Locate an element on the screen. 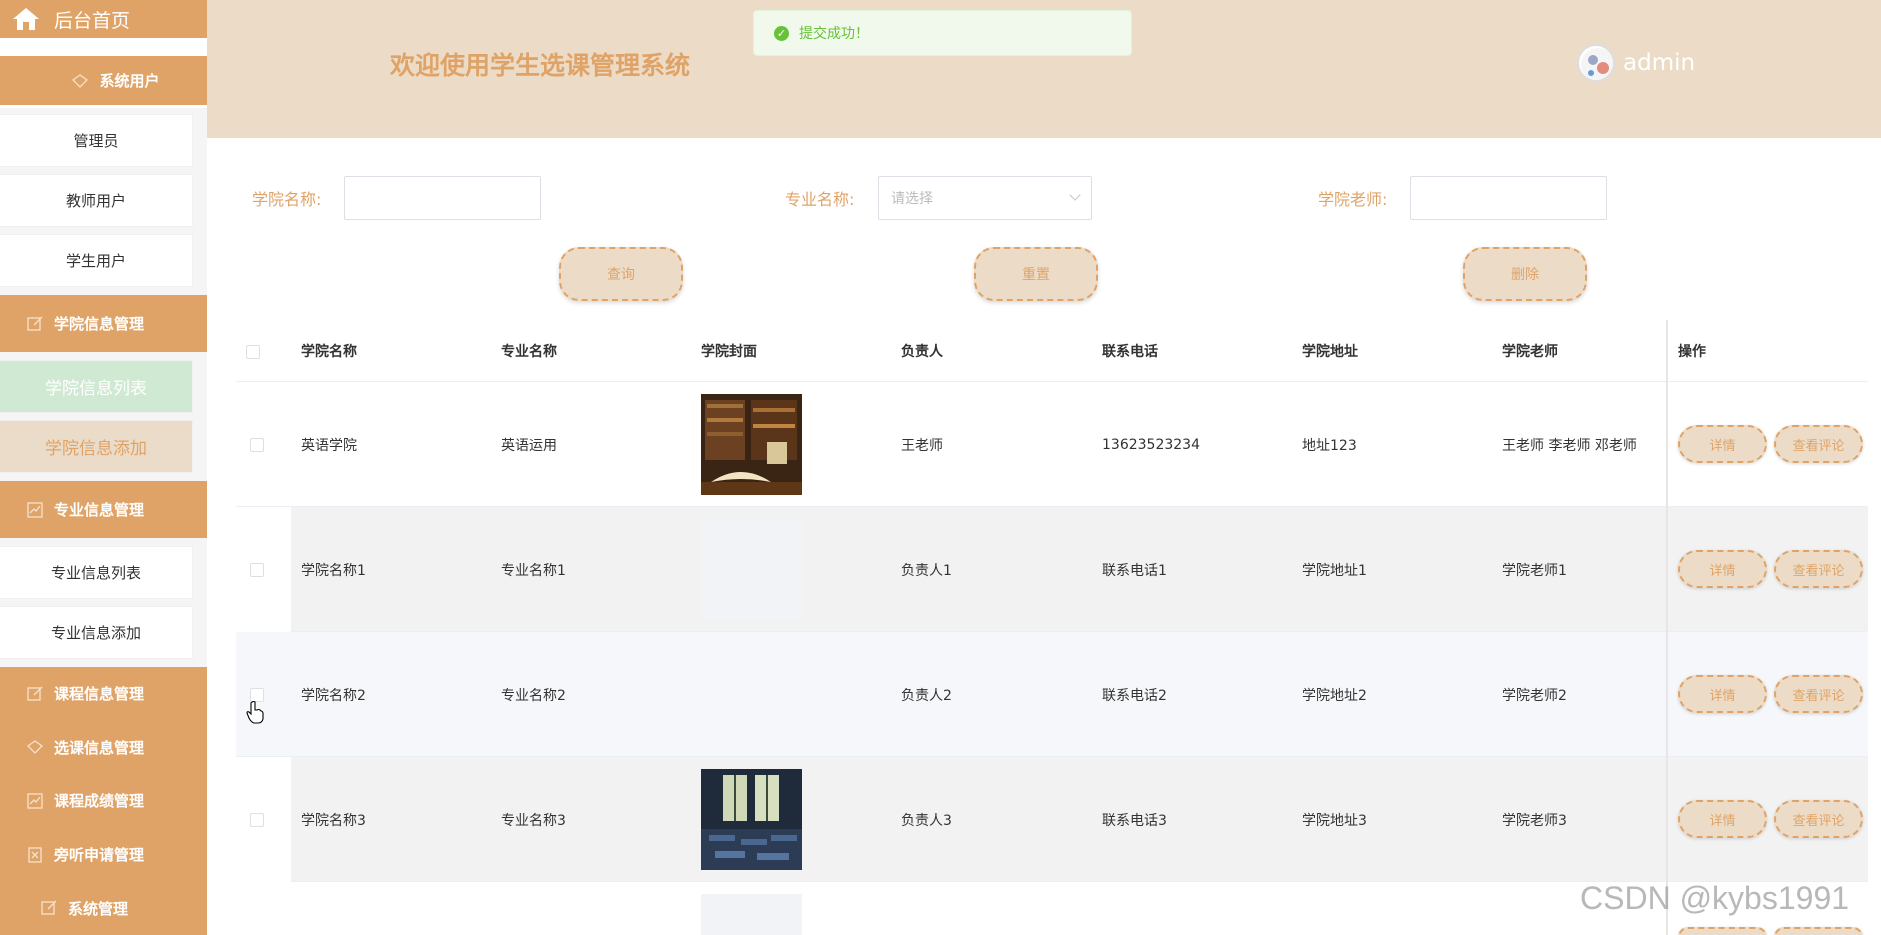 The image size is (1881, 935). cover-image-library is located at coordinates (751, 444).